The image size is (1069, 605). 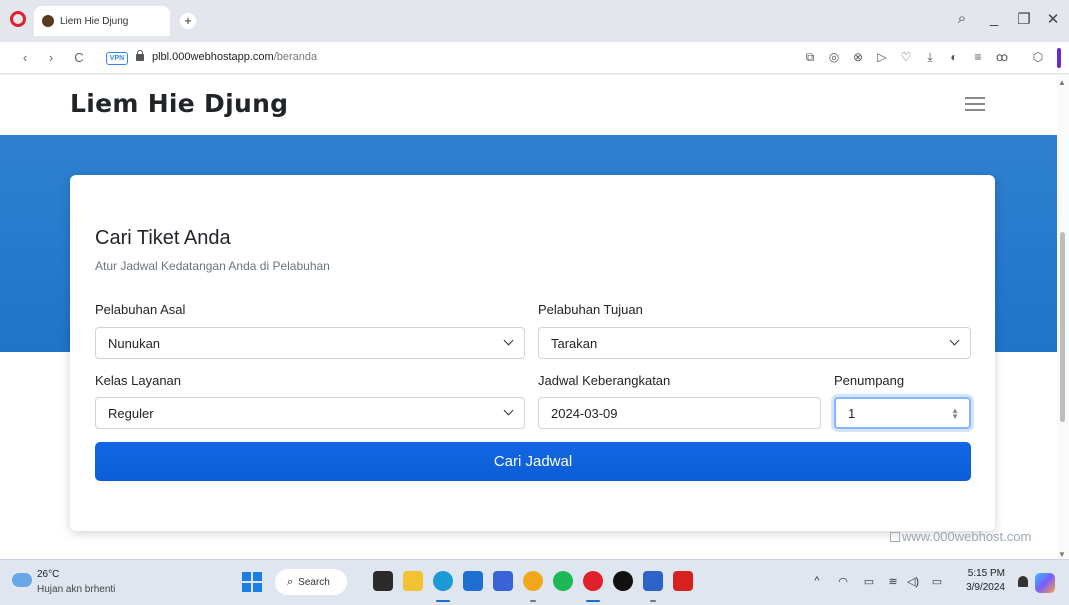 I want to click on site-favicon-icon, so click(x=48, y=21).